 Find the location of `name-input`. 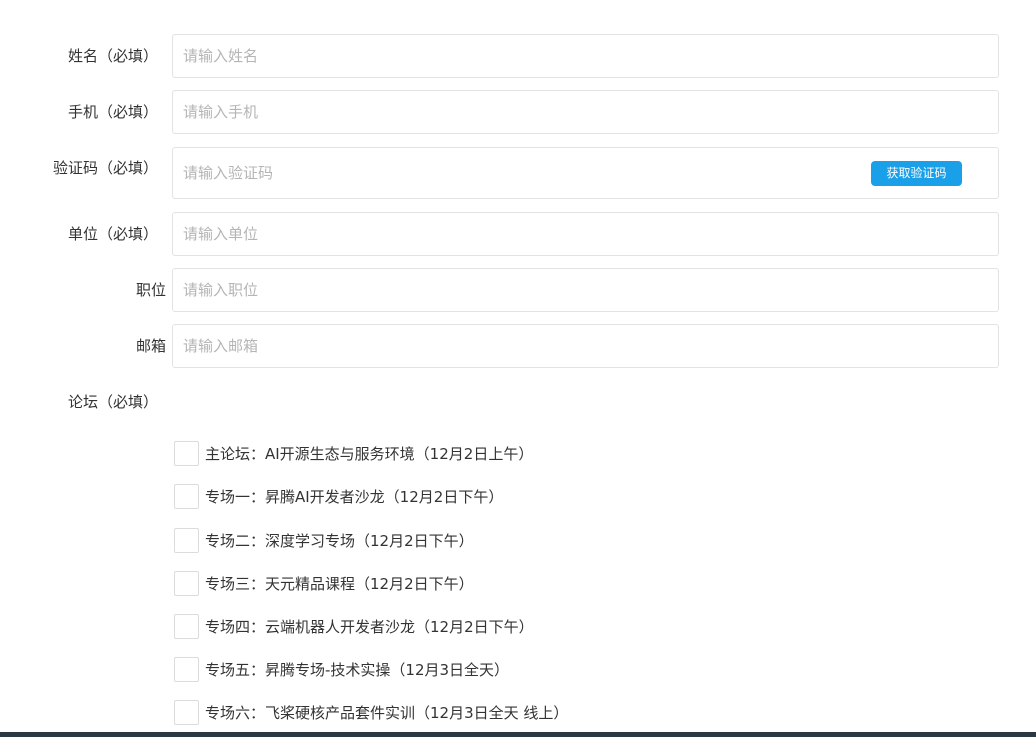

name-input is located at coordinates (585, 56).